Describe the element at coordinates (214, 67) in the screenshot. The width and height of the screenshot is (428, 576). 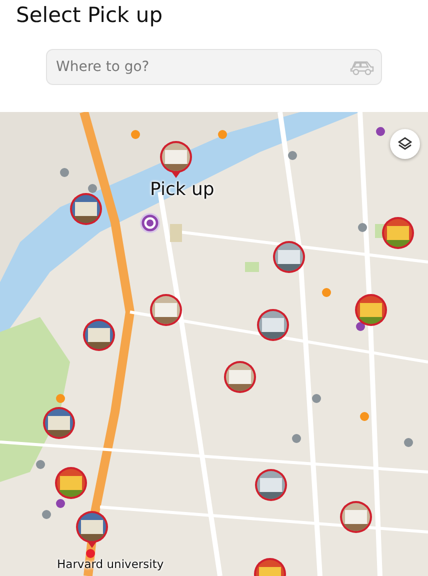
I see `search-field: Where to go?` at that location.